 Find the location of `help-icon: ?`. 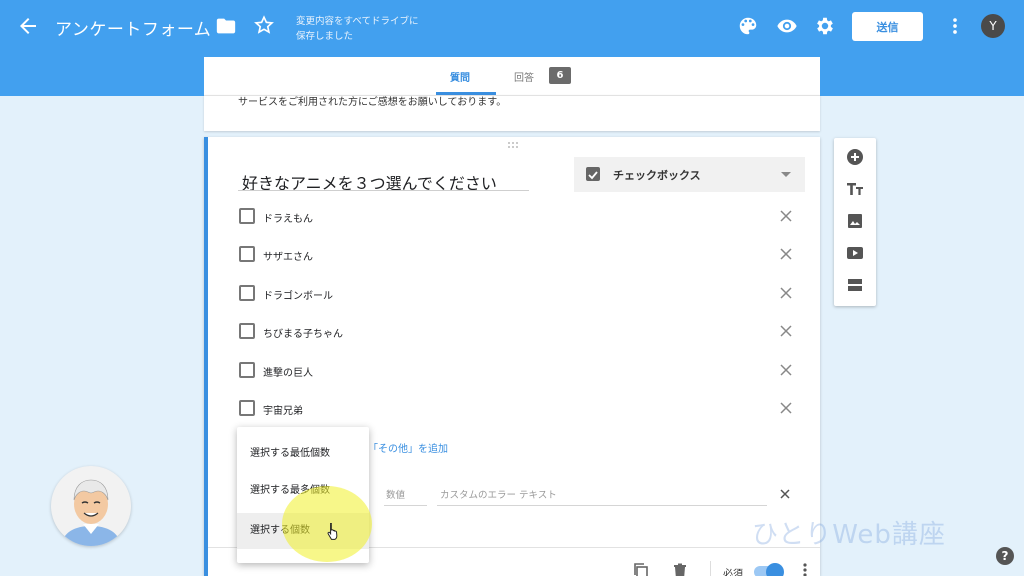

help-icon: ? is located at coordinates (1005, 556).